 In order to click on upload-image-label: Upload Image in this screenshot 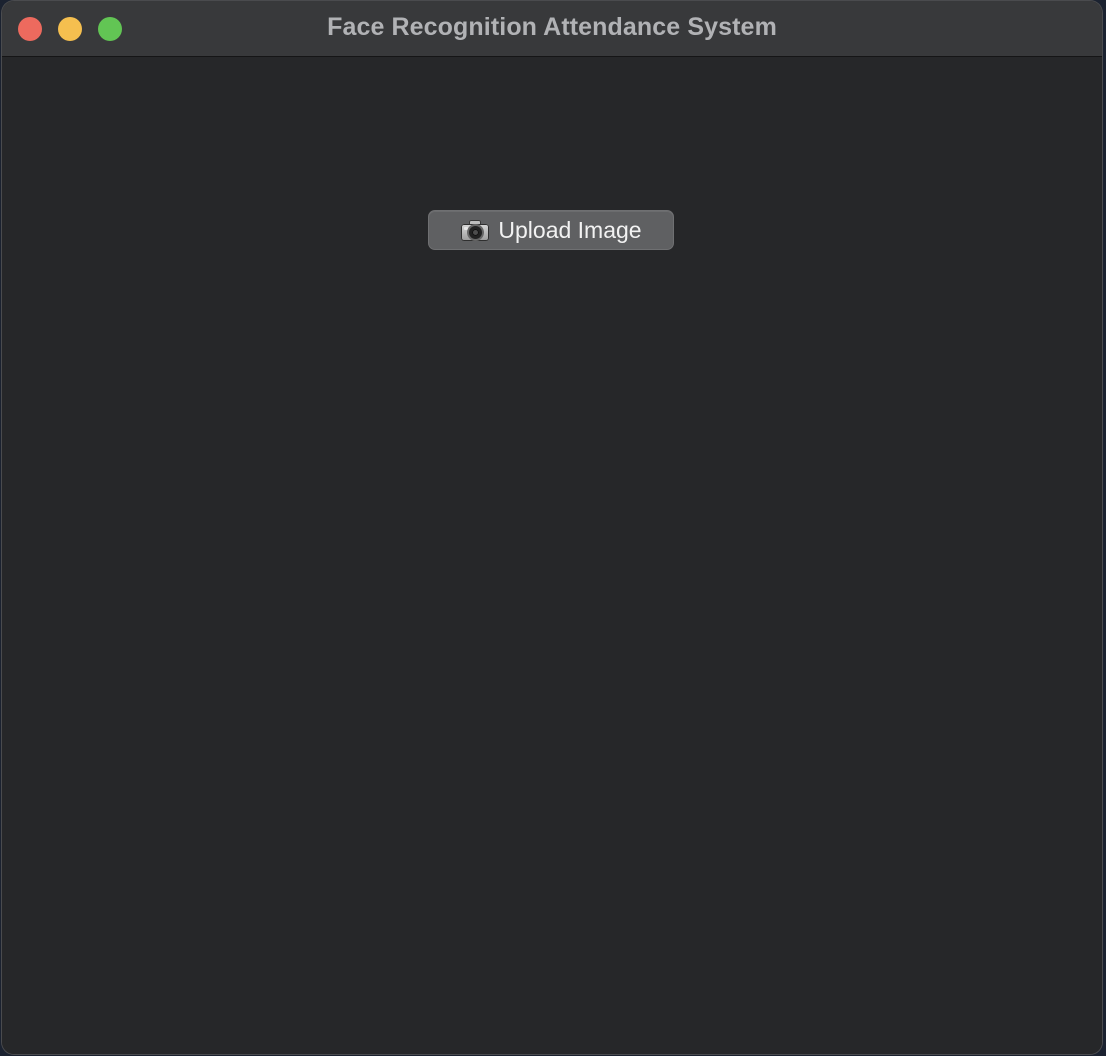, I will do `click(570, 229)`.